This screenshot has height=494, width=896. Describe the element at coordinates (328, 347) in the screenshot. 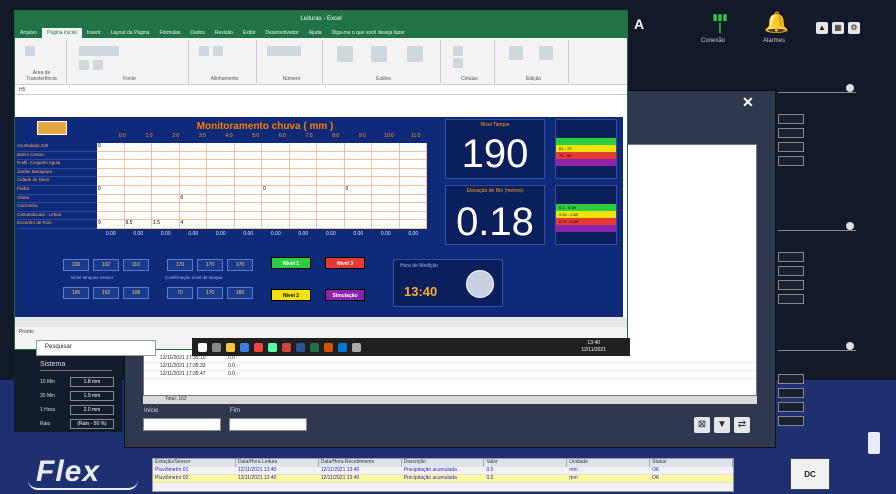

I see `powerpoint-icon` at that location.